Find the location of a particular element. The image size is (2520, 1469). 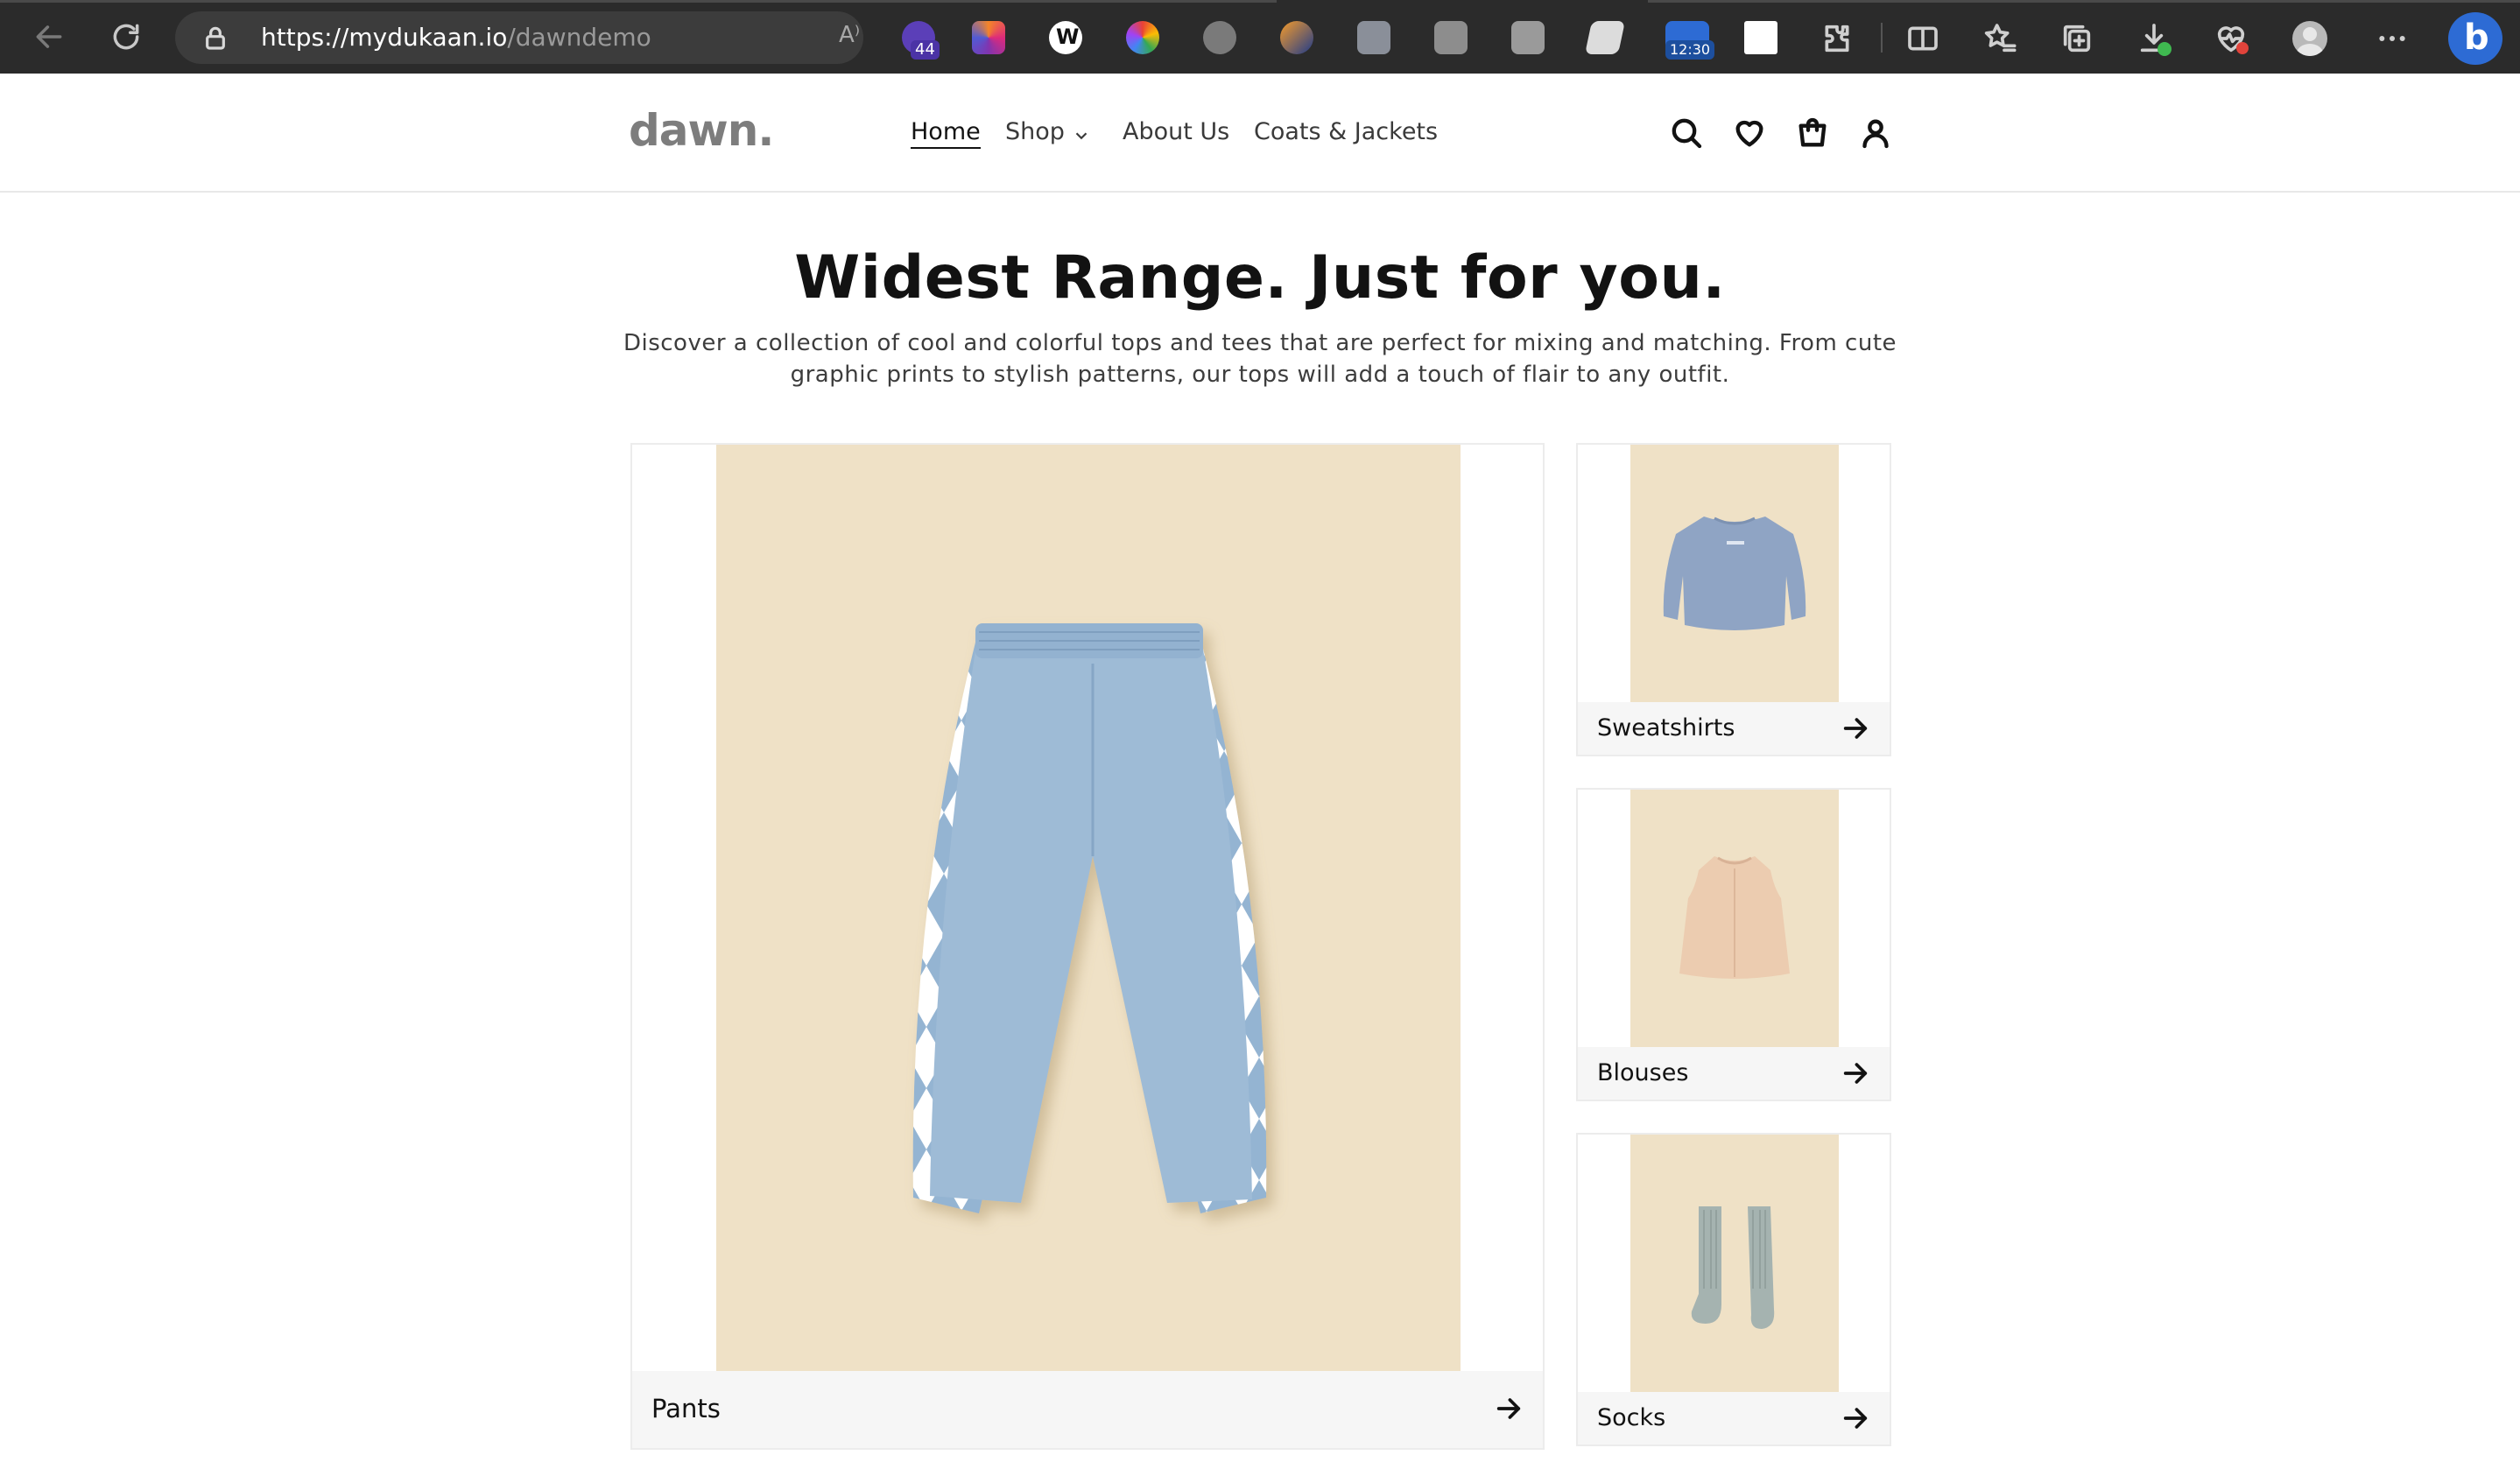

sweatshirt-illustration is located at coordinates (1734, 573).